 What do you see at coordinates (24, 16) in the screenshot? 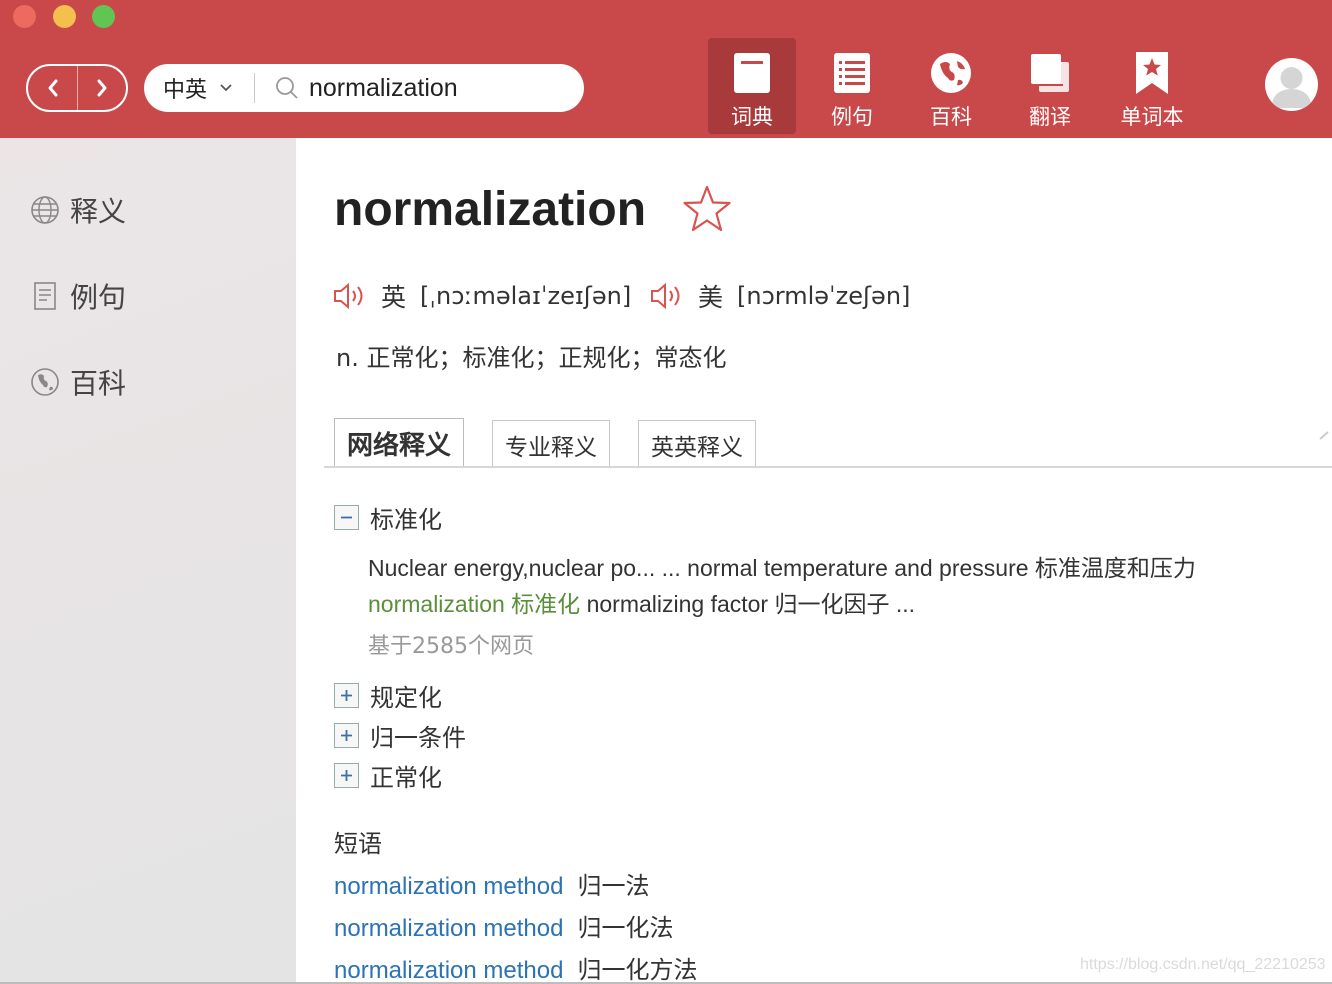
I see `close-window-button` at bounding box center [24, 16].